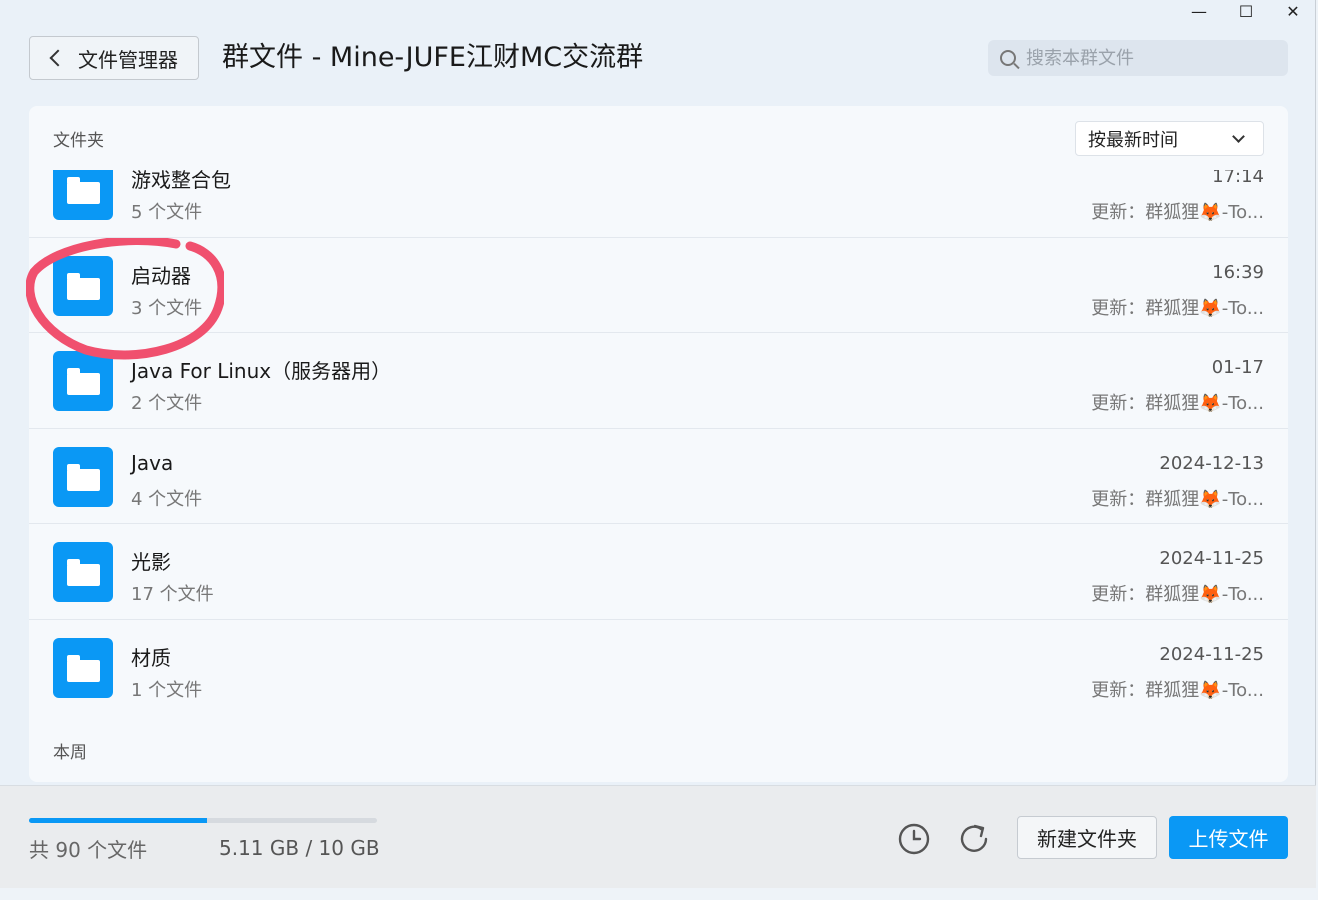 The height and width of the screenshot is (900, 1318). I want to click on new-folder-button: 新建文件夹, so click(1087, 837).